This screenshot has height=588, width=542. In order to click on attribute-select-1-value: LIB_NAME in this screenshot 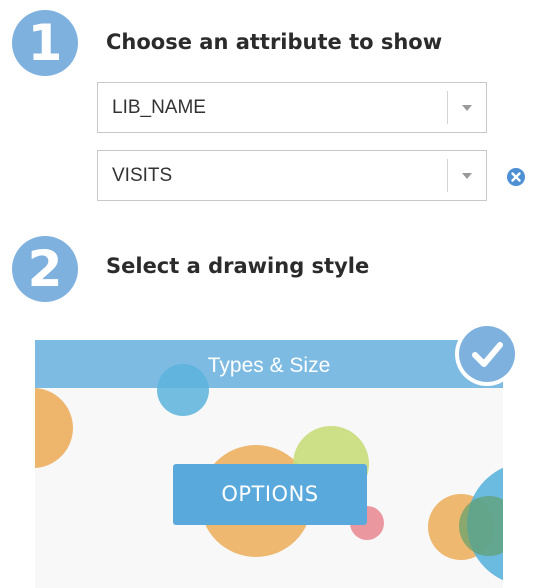, I will do `click(159, 107)`.